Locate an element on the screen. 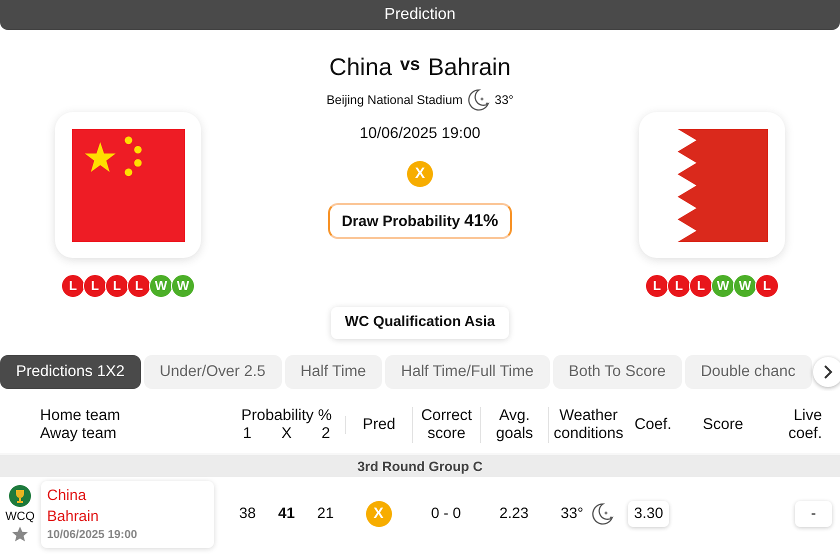  tab: Half Time/Full Time is located at coordinates (467, 371).